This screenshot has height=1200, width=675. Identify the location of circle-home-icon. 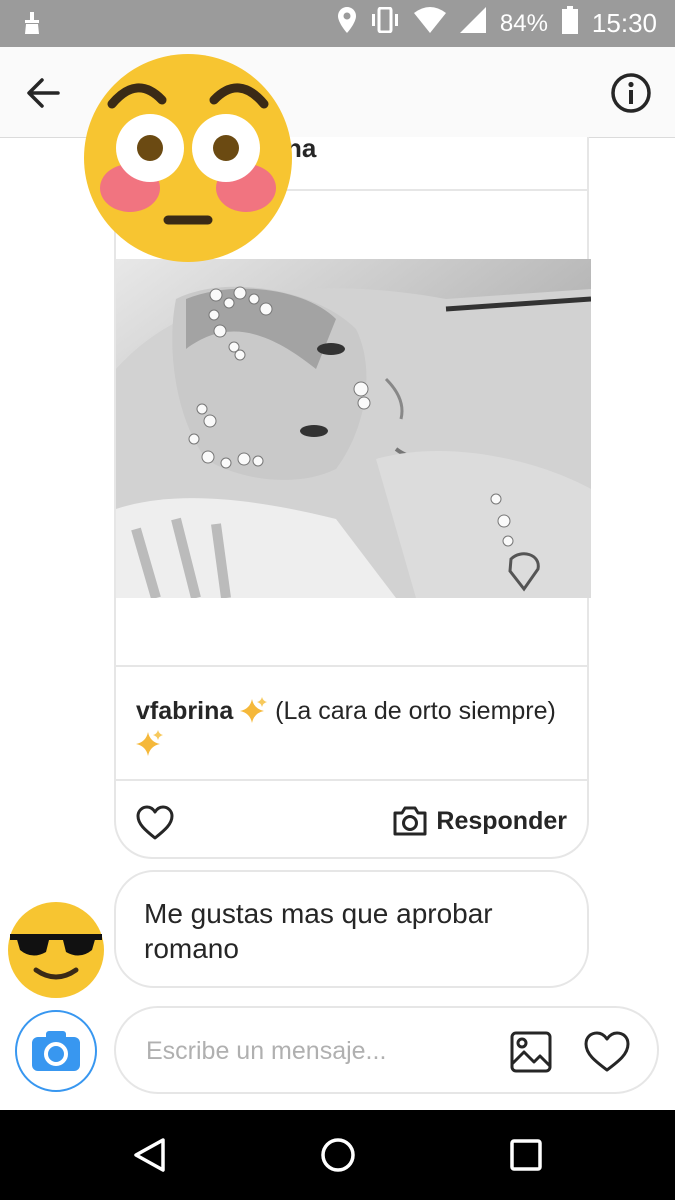
(338, 1155).